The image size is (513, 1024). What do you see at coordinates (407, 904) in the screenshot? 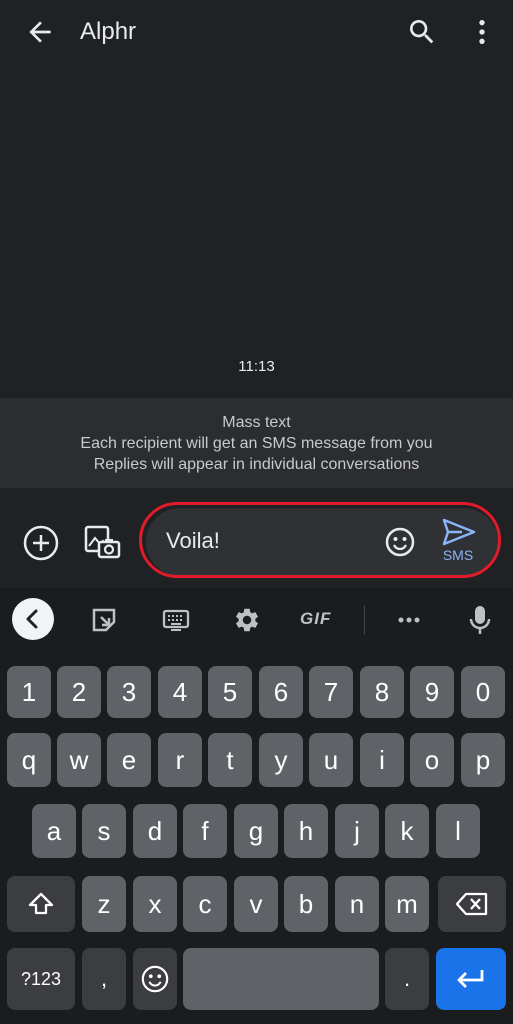
I see `key-m: m` at bounding box center [407, 904].